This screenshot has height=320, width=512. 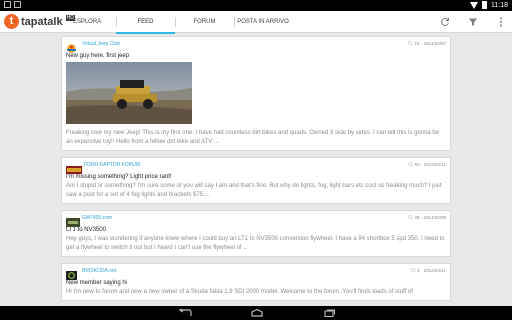 What do you see at coordinates (417, 217) in the screenshot?
I see `comment-count: 28` at bounding box center [417, 217].